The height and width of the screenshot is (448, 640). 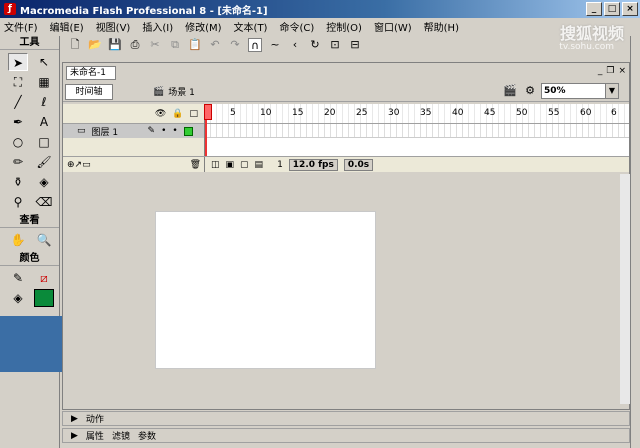 I want to click on eye-icon: 👁, so click(x=160, y=114).